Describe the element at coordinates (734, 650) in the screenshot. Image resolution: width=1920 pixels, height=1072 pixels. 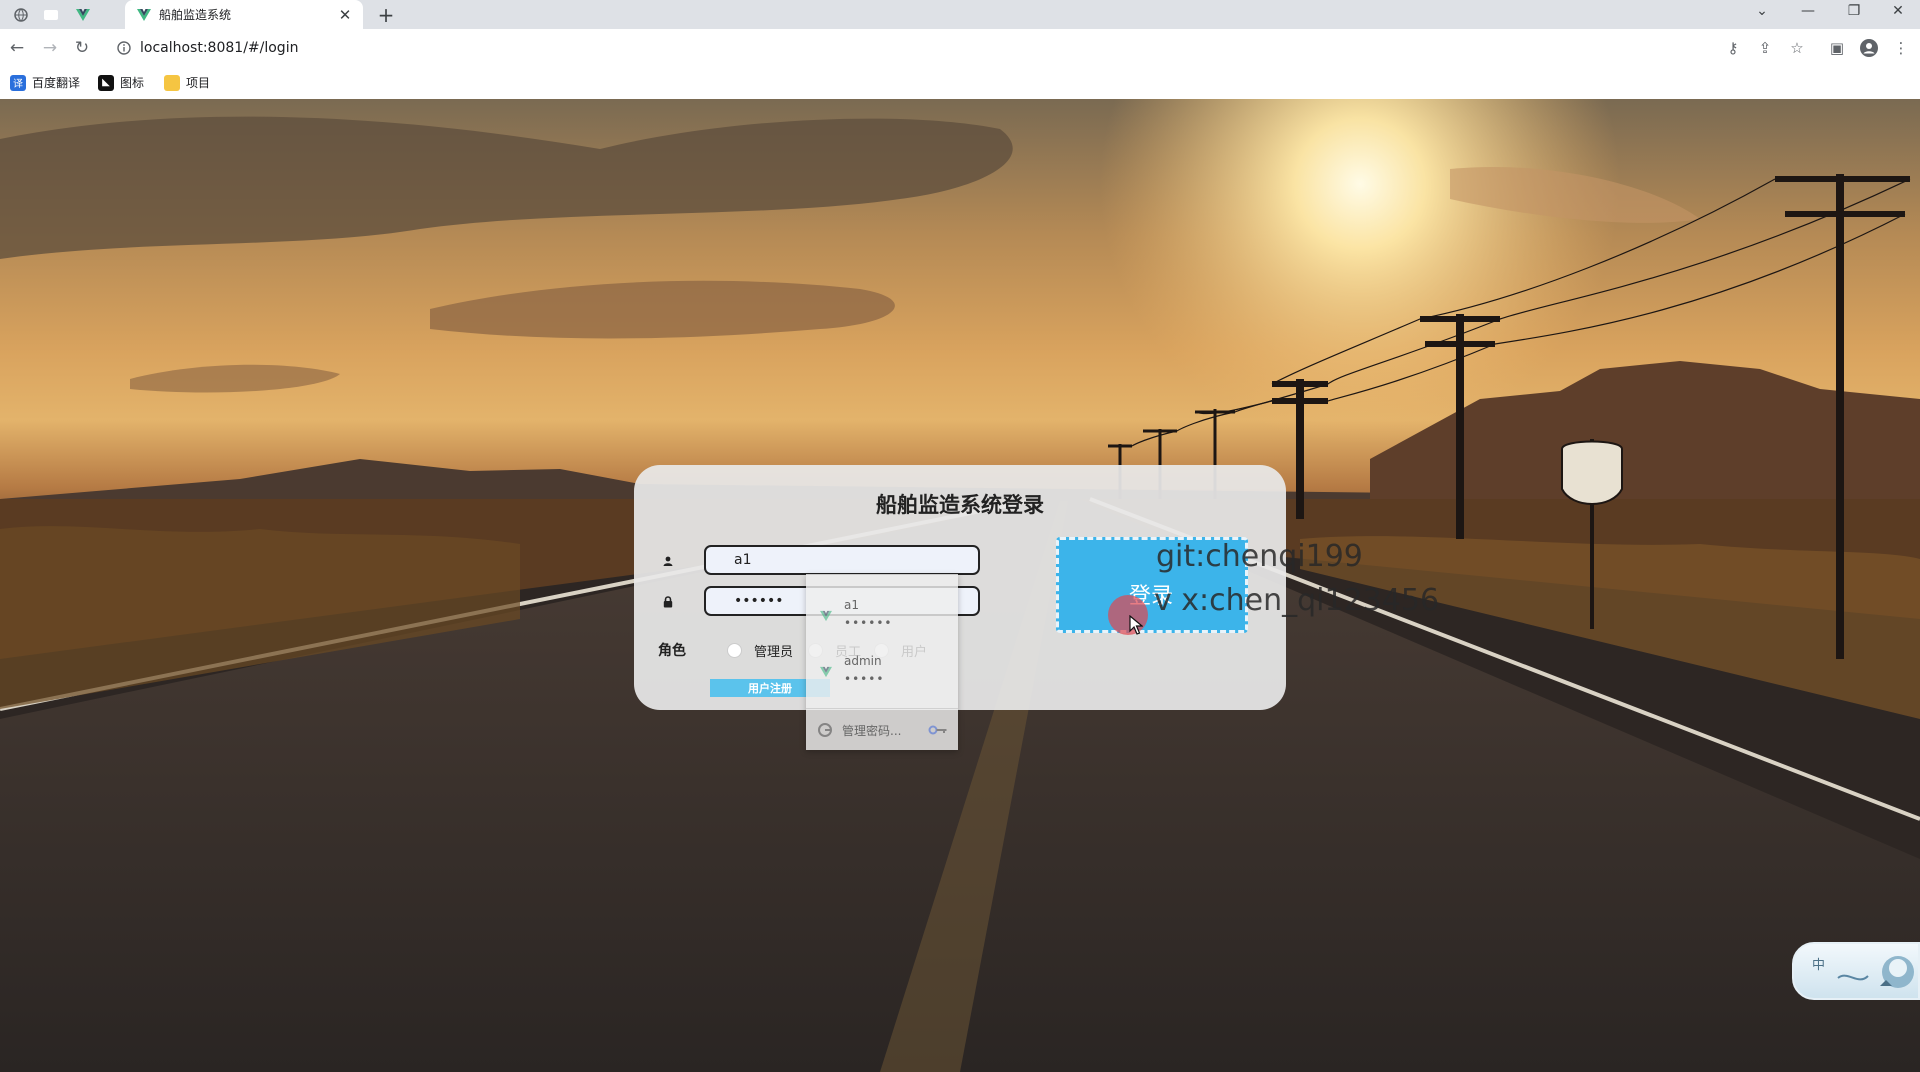
I see `radio-circle` at that location.